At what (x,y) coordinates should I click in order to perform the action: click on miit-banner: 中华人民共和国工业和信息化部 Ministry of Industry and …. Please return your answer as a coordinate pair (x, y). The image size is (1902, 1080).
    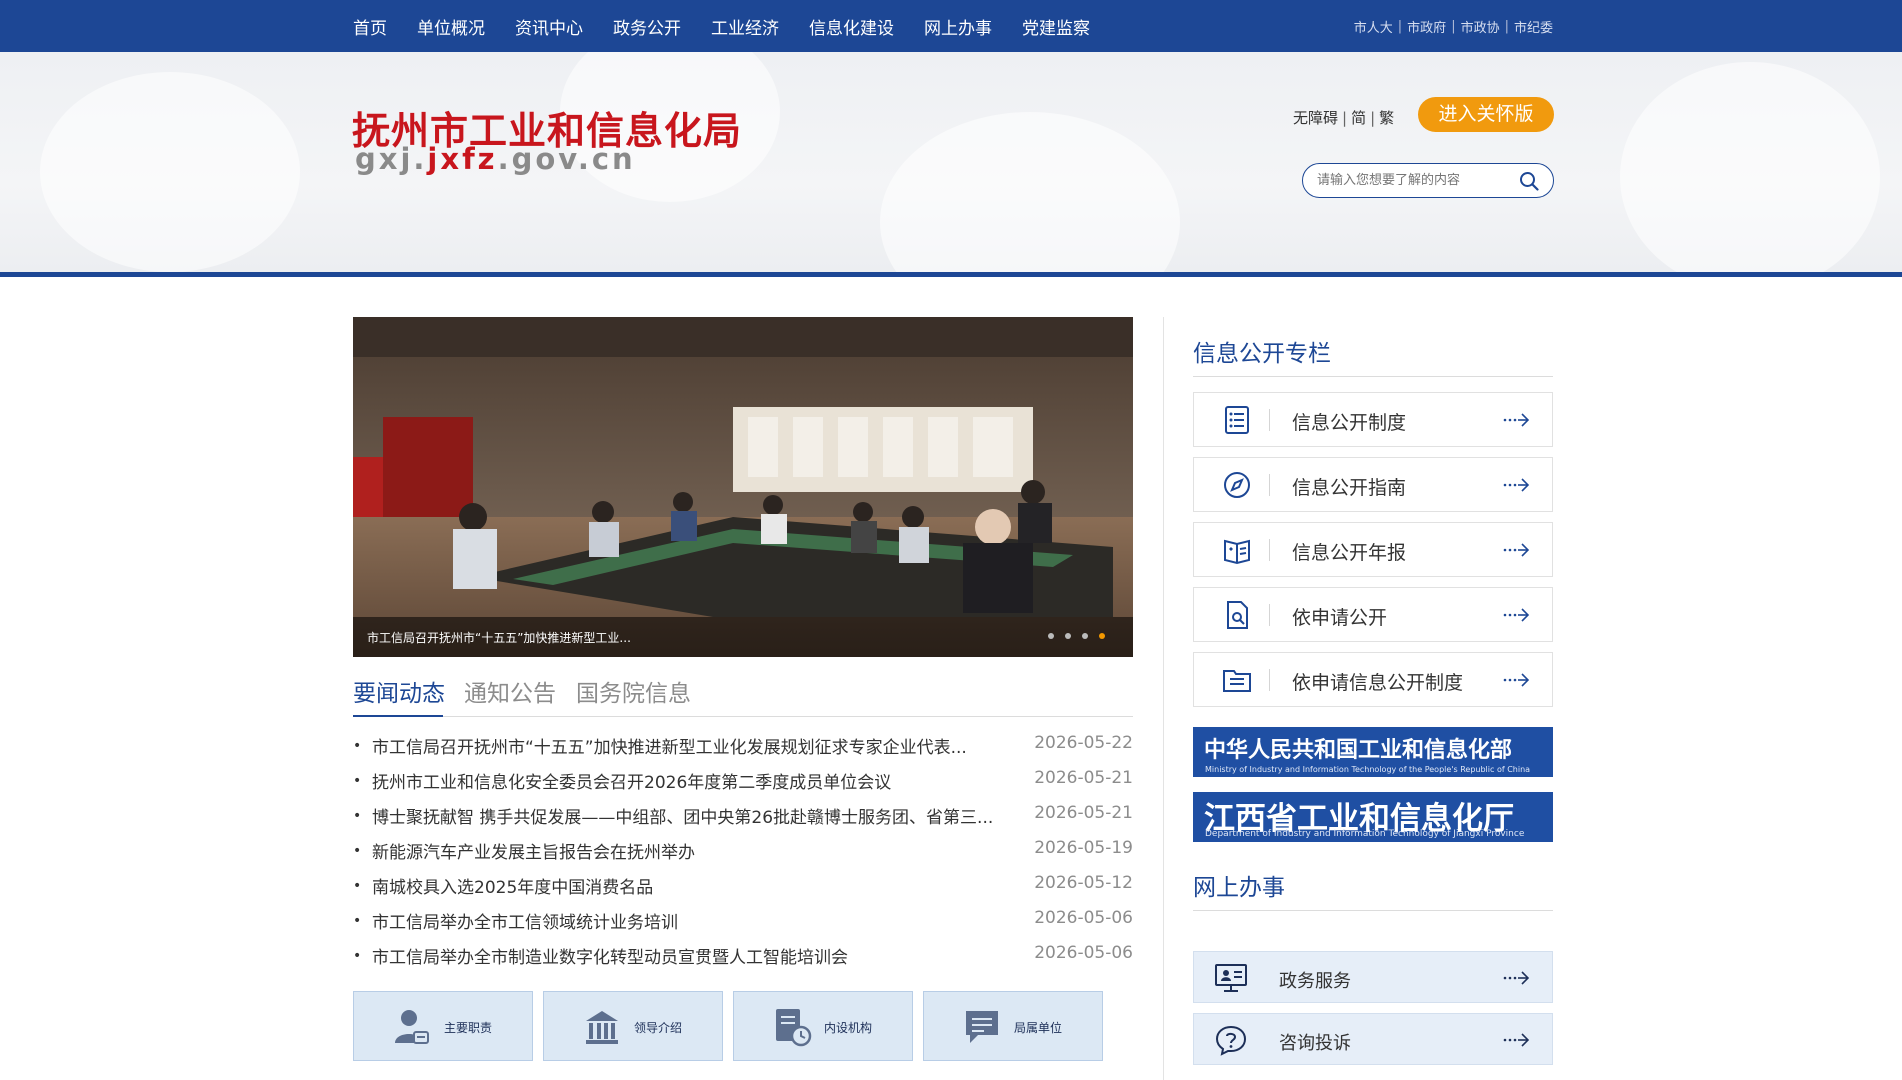
    Looking at the image, I should click on (1373, 752).